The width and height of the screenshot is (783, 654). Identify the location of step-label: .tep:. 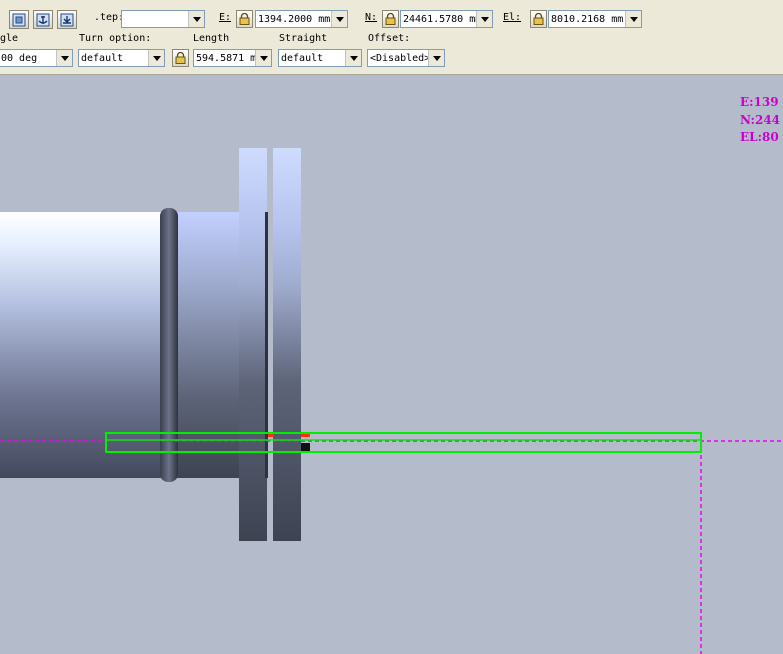
(109, 17).